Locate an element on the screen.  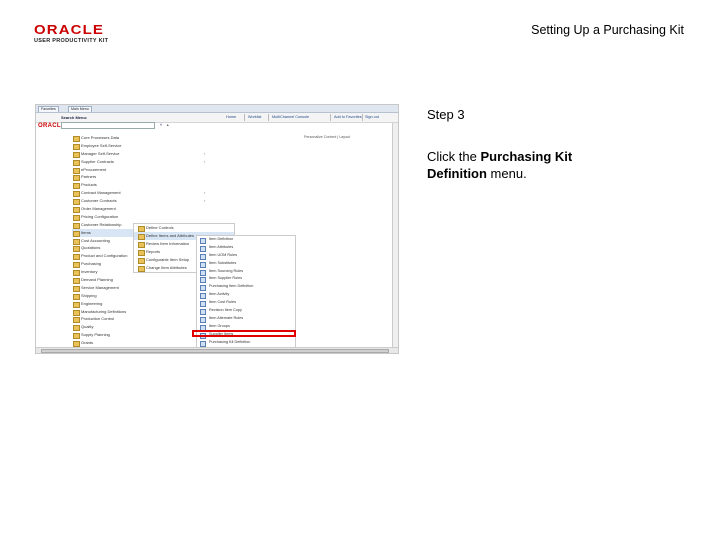
menu-item: Customer Contracts › is located at coordinates (140, 201).